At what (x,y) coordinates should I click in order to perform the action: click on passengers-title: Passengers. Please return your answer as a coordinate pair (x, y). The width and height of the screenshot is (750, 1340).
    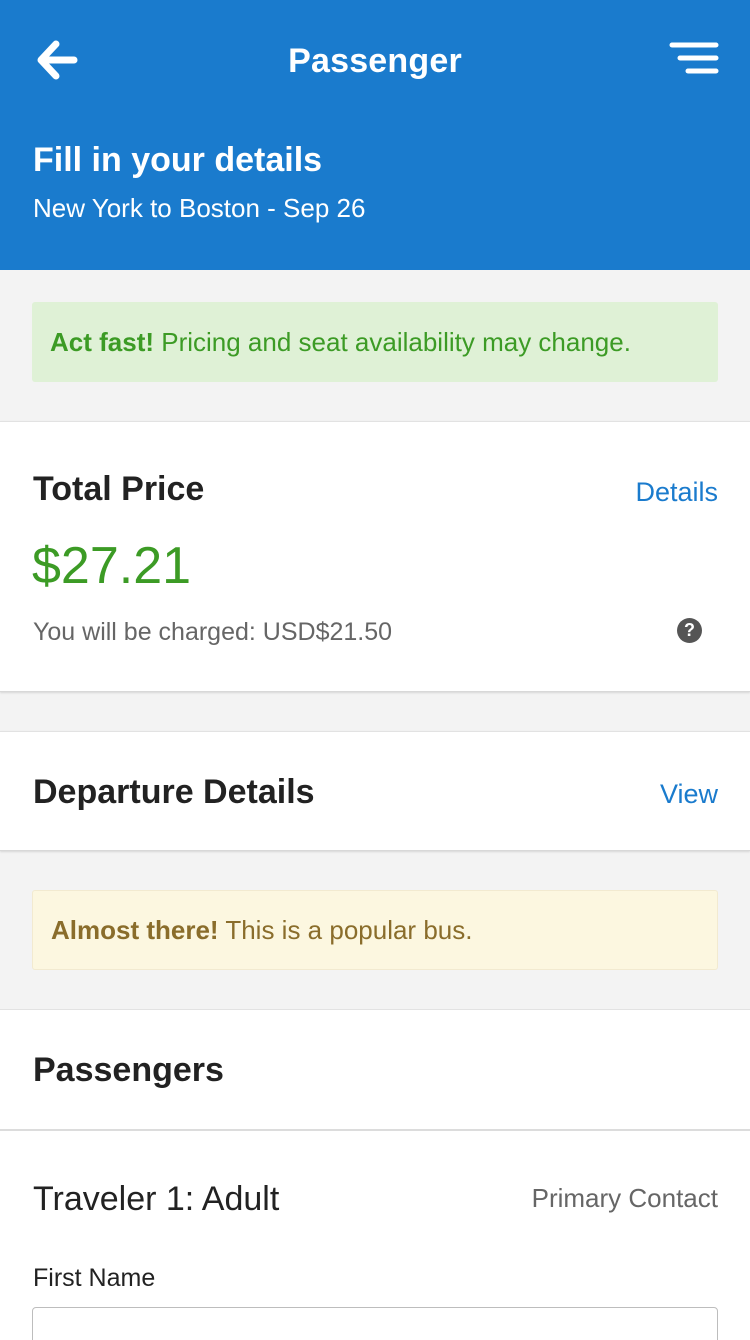
    Looking at the image, I should click on (128, 1070).